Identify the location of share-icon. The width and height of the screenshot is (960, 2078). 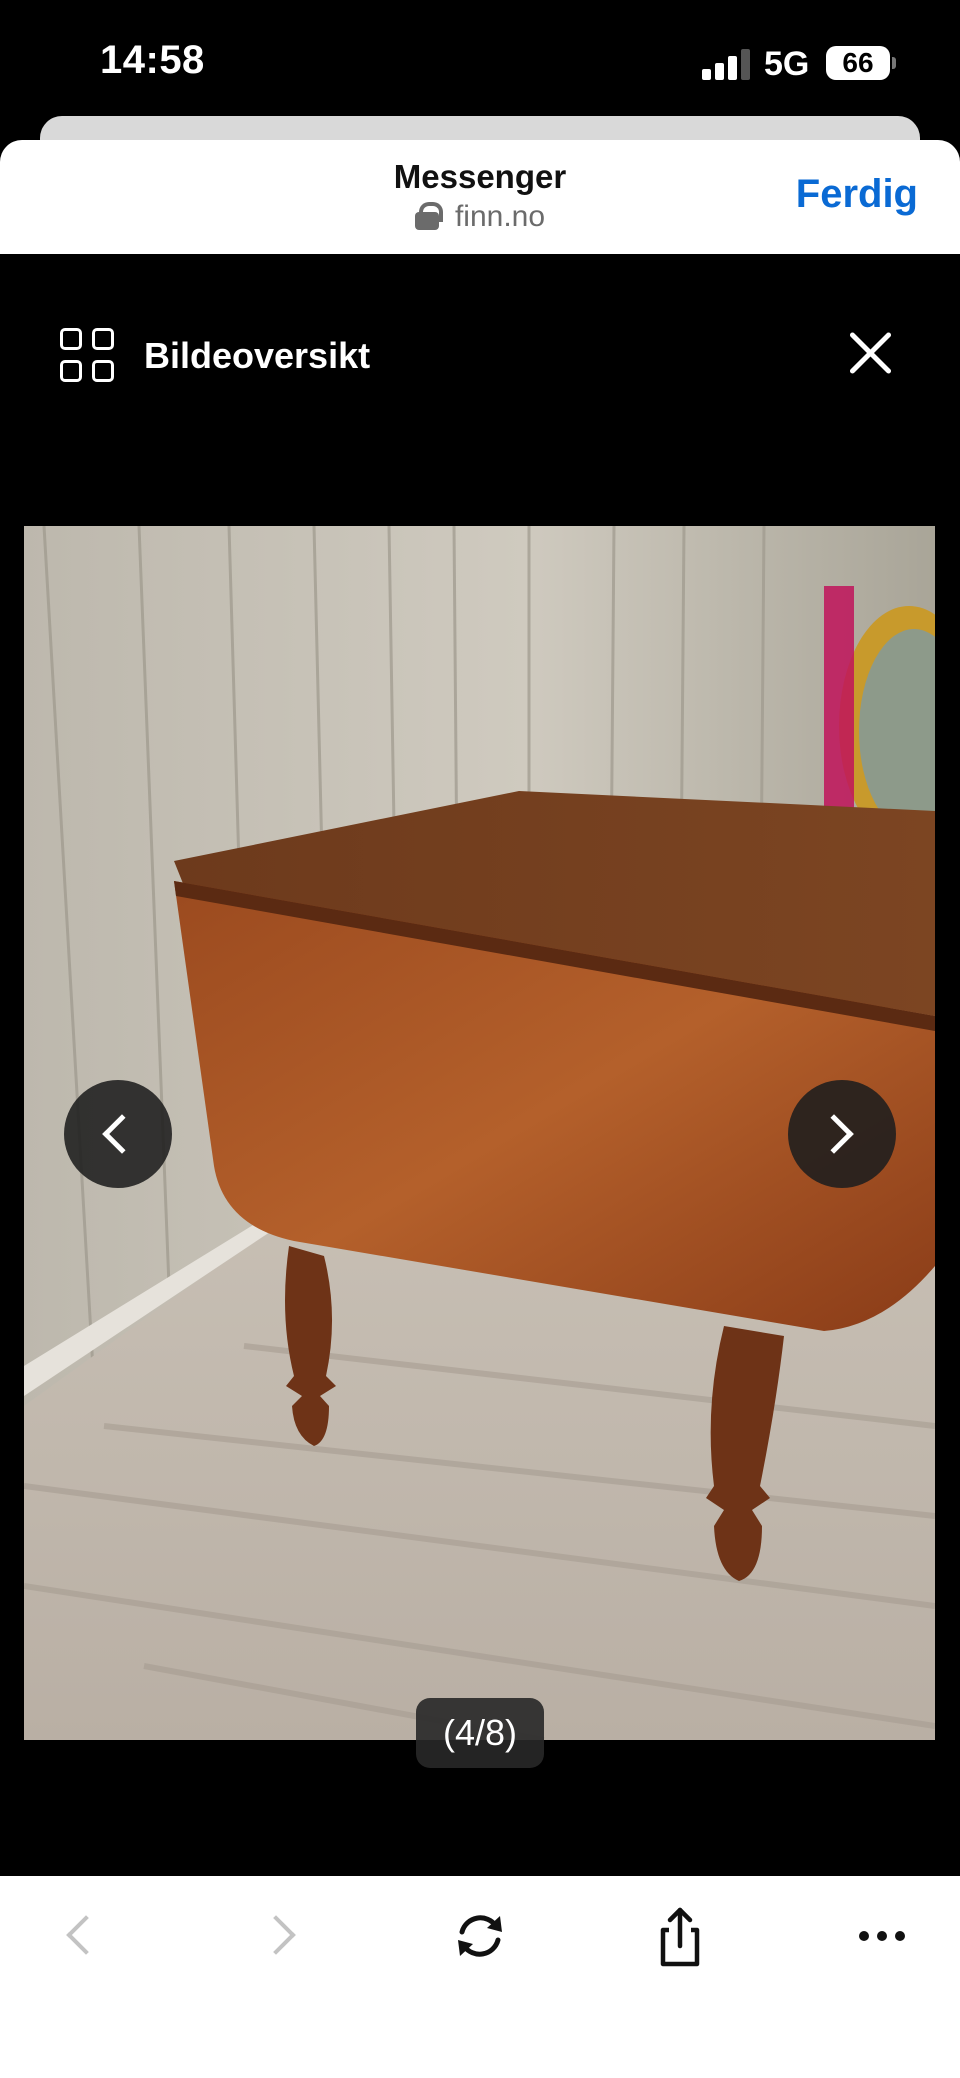
(680, 1937).